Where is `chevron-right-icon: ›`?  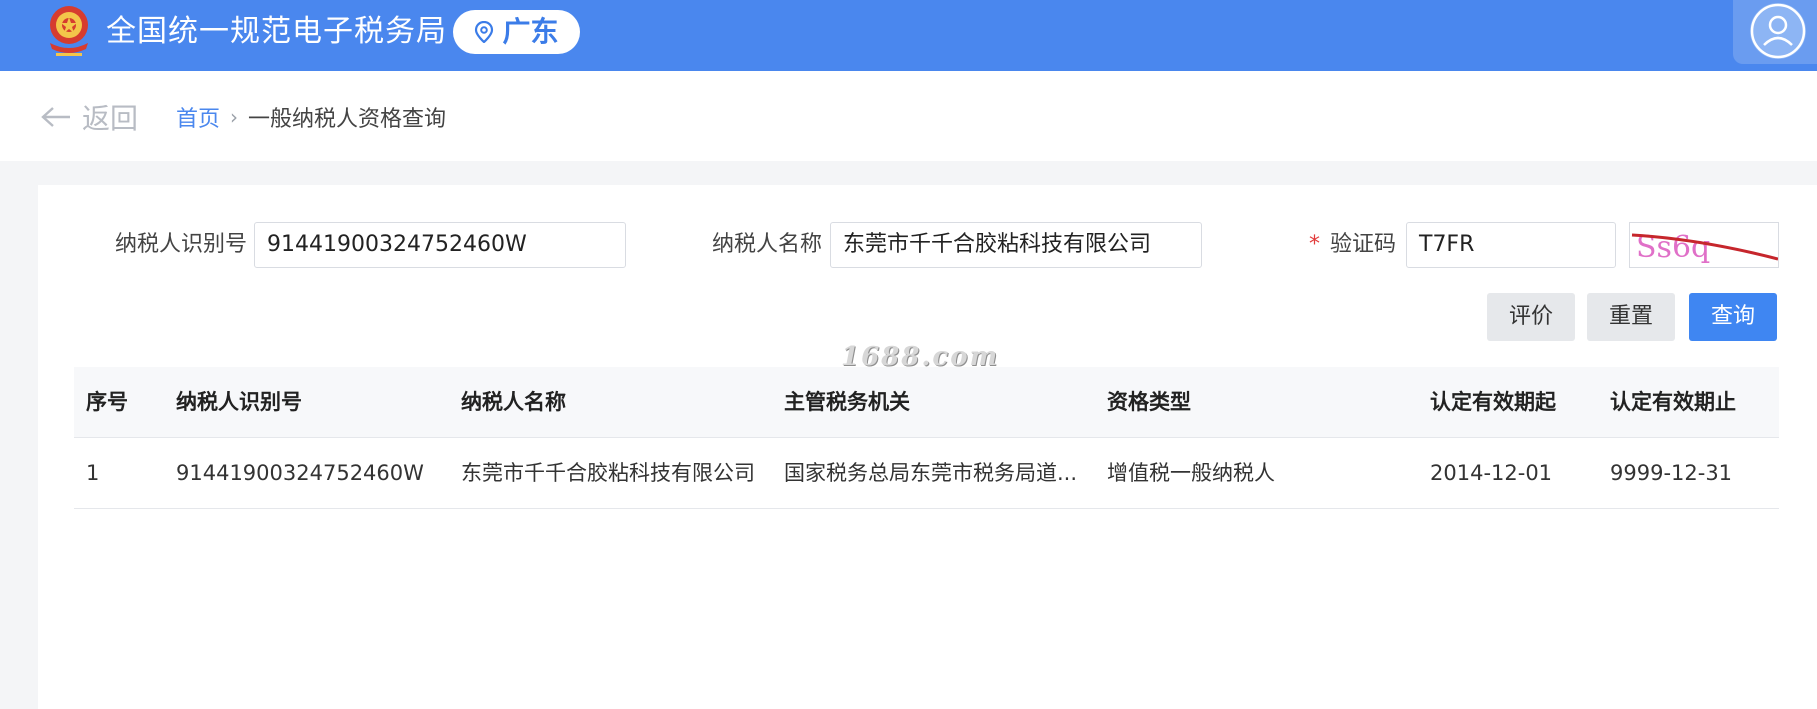
chevron-right-icon: › is located at coordinates (234, 117).